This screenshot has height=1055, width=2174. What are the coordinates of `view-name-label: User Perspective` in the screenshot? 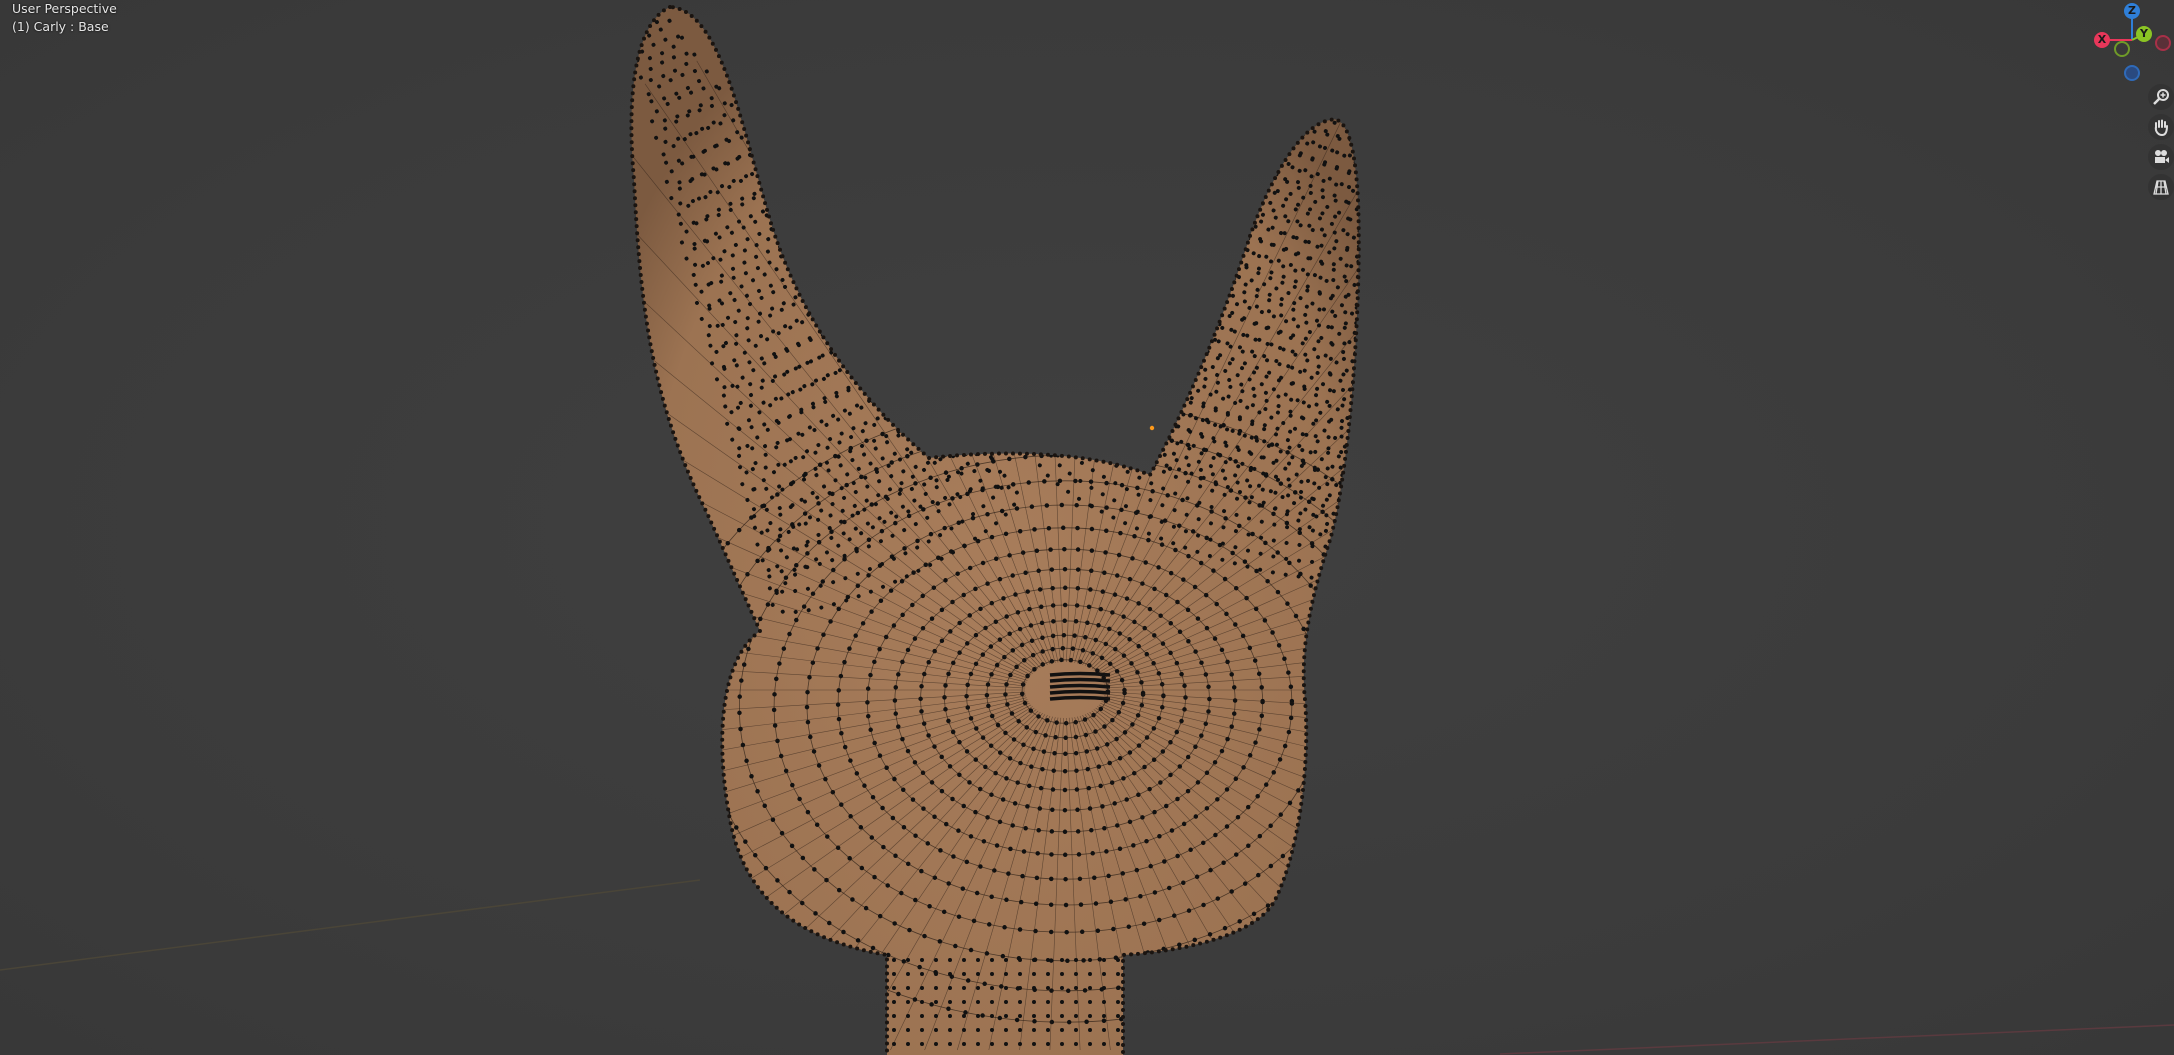 It's located at (64, 8).